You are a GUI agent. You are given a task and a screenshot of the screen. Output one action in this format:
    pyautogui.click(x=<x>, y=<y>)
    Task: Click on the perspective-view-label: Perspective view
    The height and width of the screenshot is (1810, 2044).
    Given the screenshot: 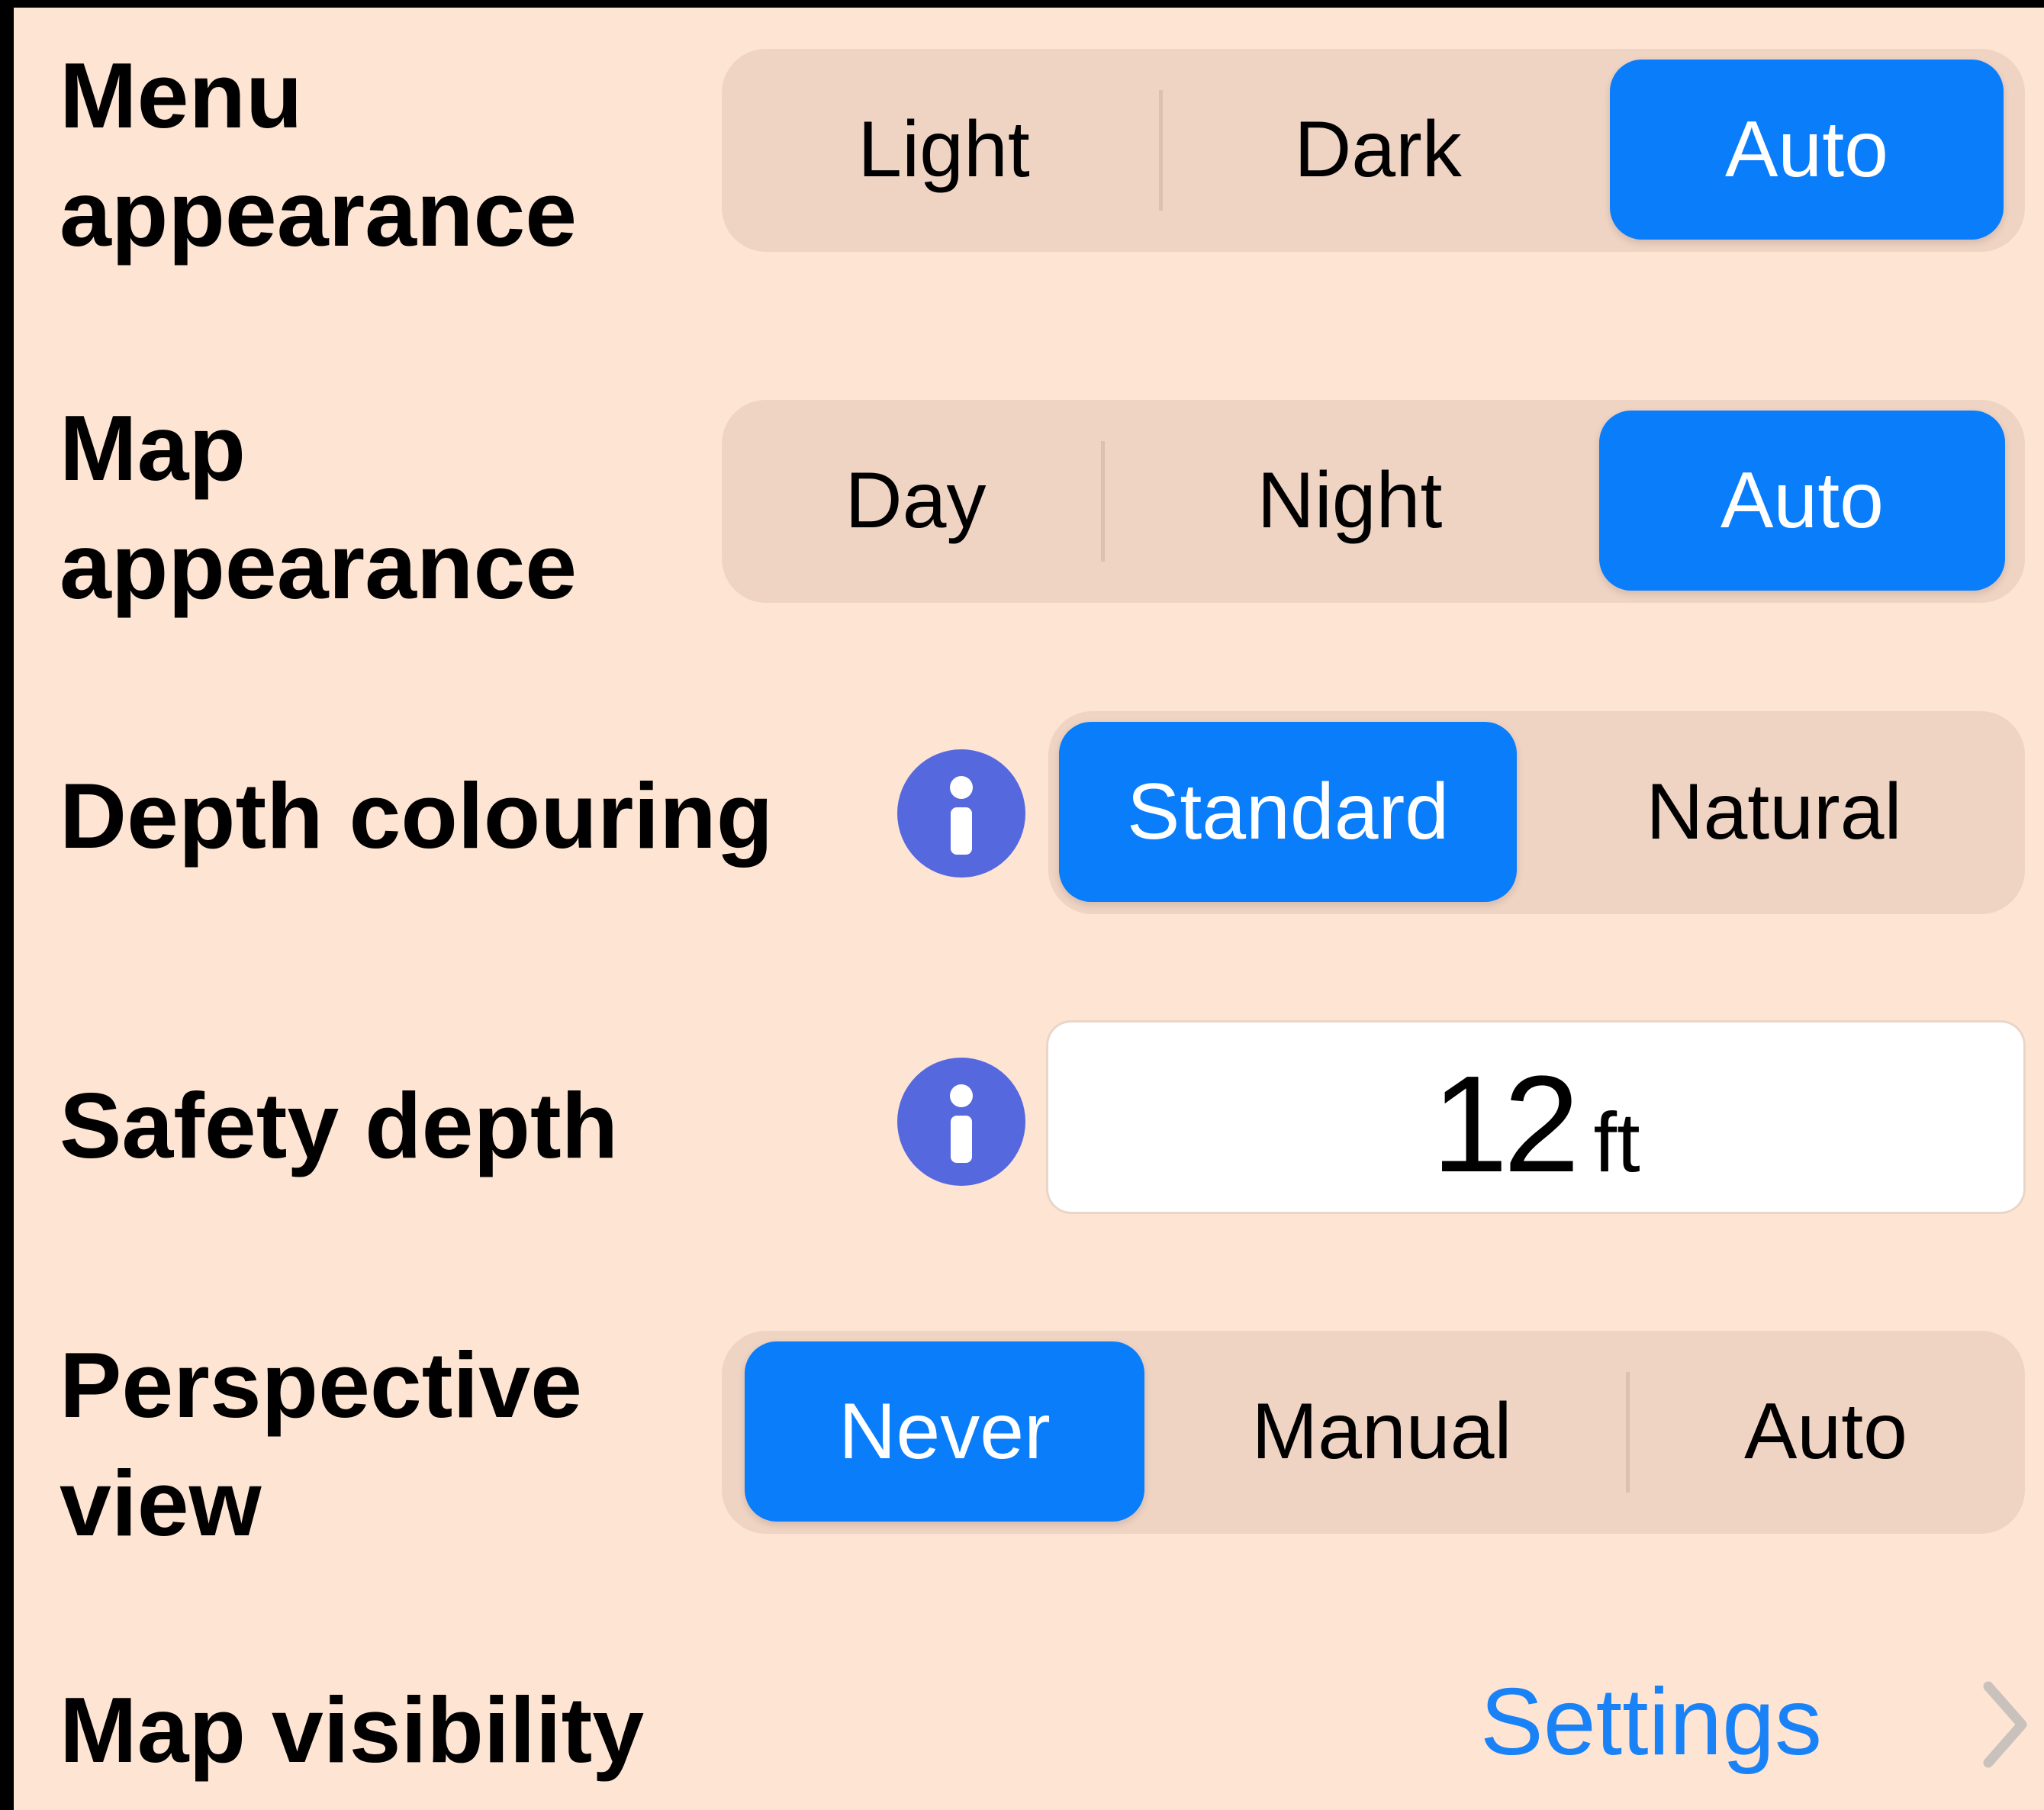 What is the action you would take?
    pyautogui.click(x=321, y=1444)
    